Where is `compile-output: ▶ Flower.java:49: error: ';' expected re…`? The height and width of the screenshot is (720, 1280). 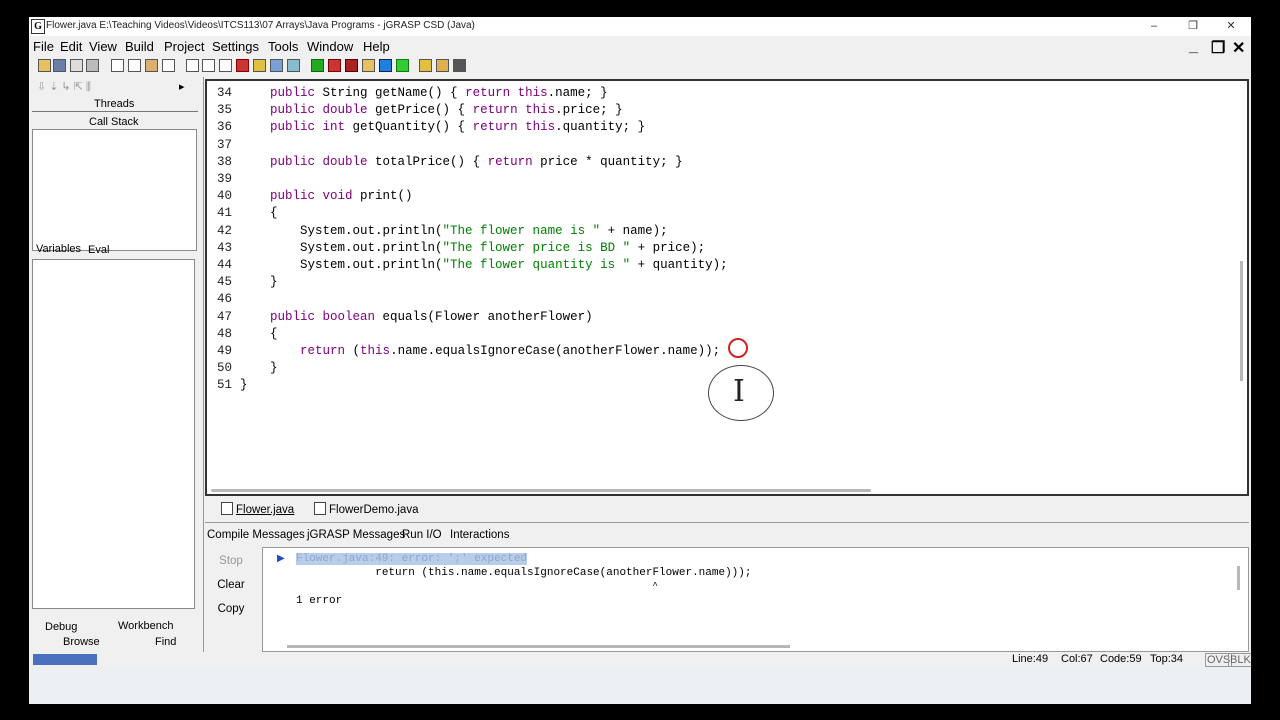
compile-output: ▶ Flower.java:49: error: ';' expected re… is located at coordinates (755, 599).